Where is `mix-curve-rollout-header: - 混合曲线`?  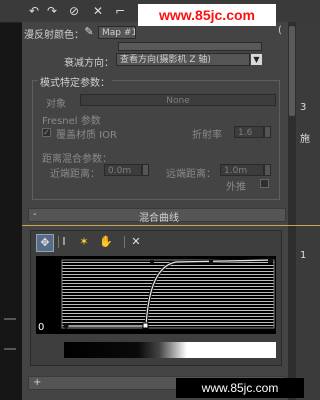
mix-curve-rollout-header: - 混合曲线 is located at coordinates (157, 216).